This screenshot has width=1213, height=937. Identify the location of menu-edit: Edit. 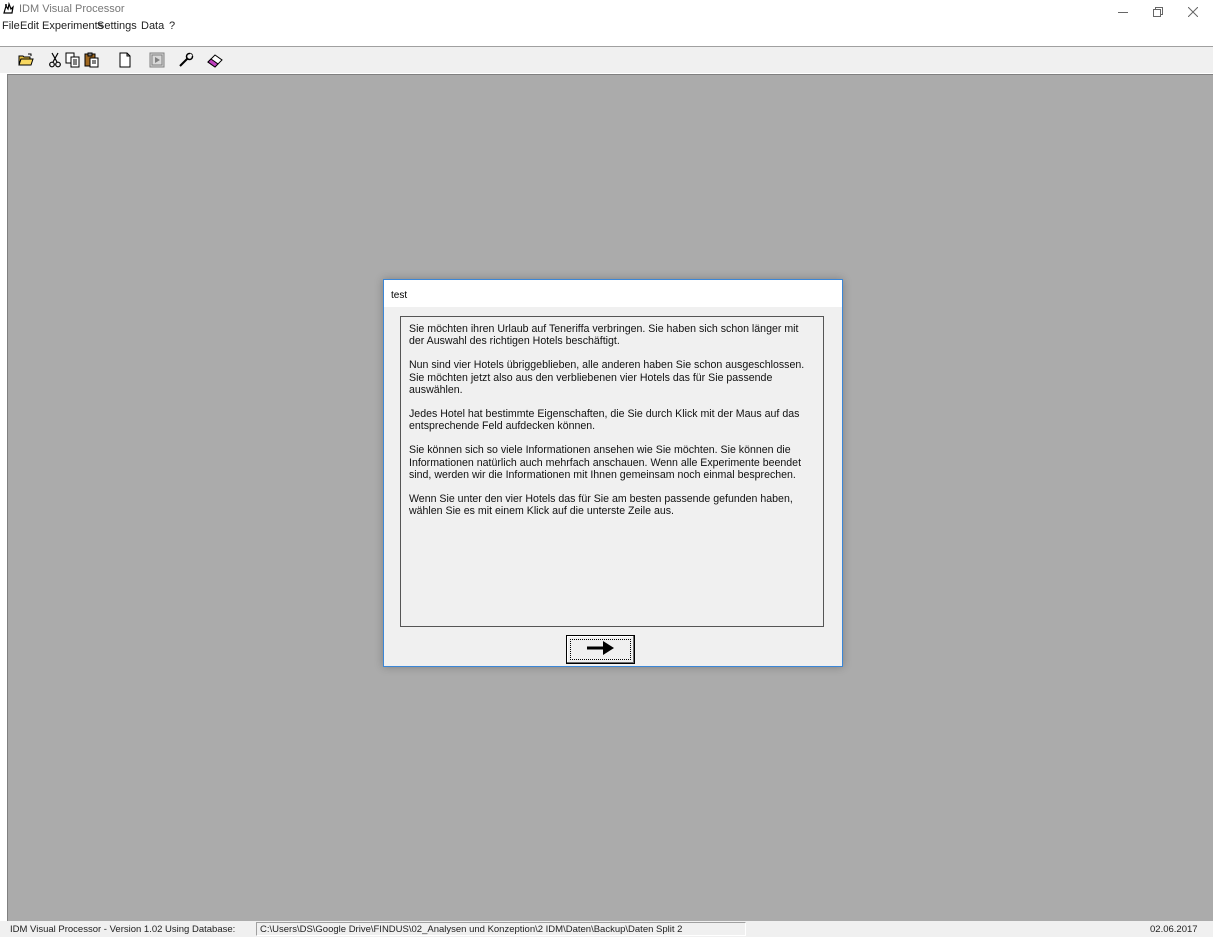
(29, 26).